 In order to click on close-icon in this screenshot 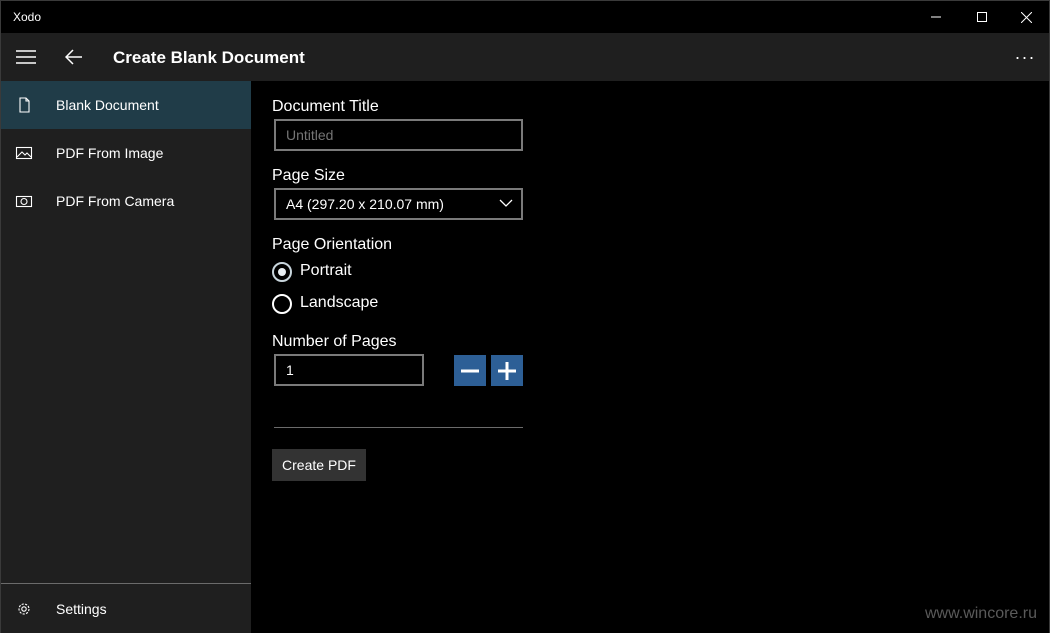, I will do `click(1026, 17)`.